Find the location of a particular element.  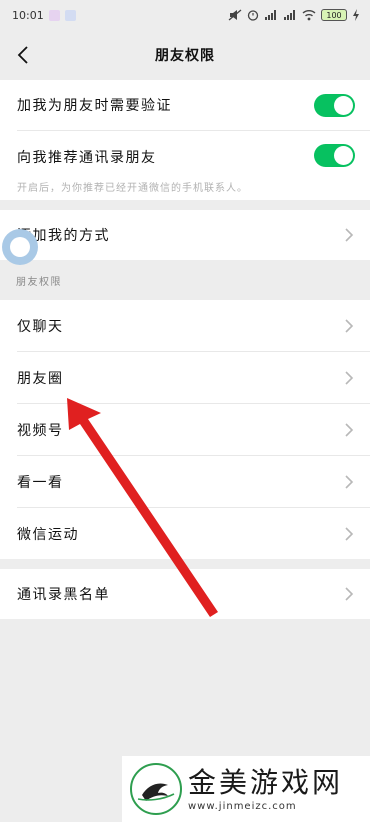

shield-notification-icon is located at coordinates (70, 15).